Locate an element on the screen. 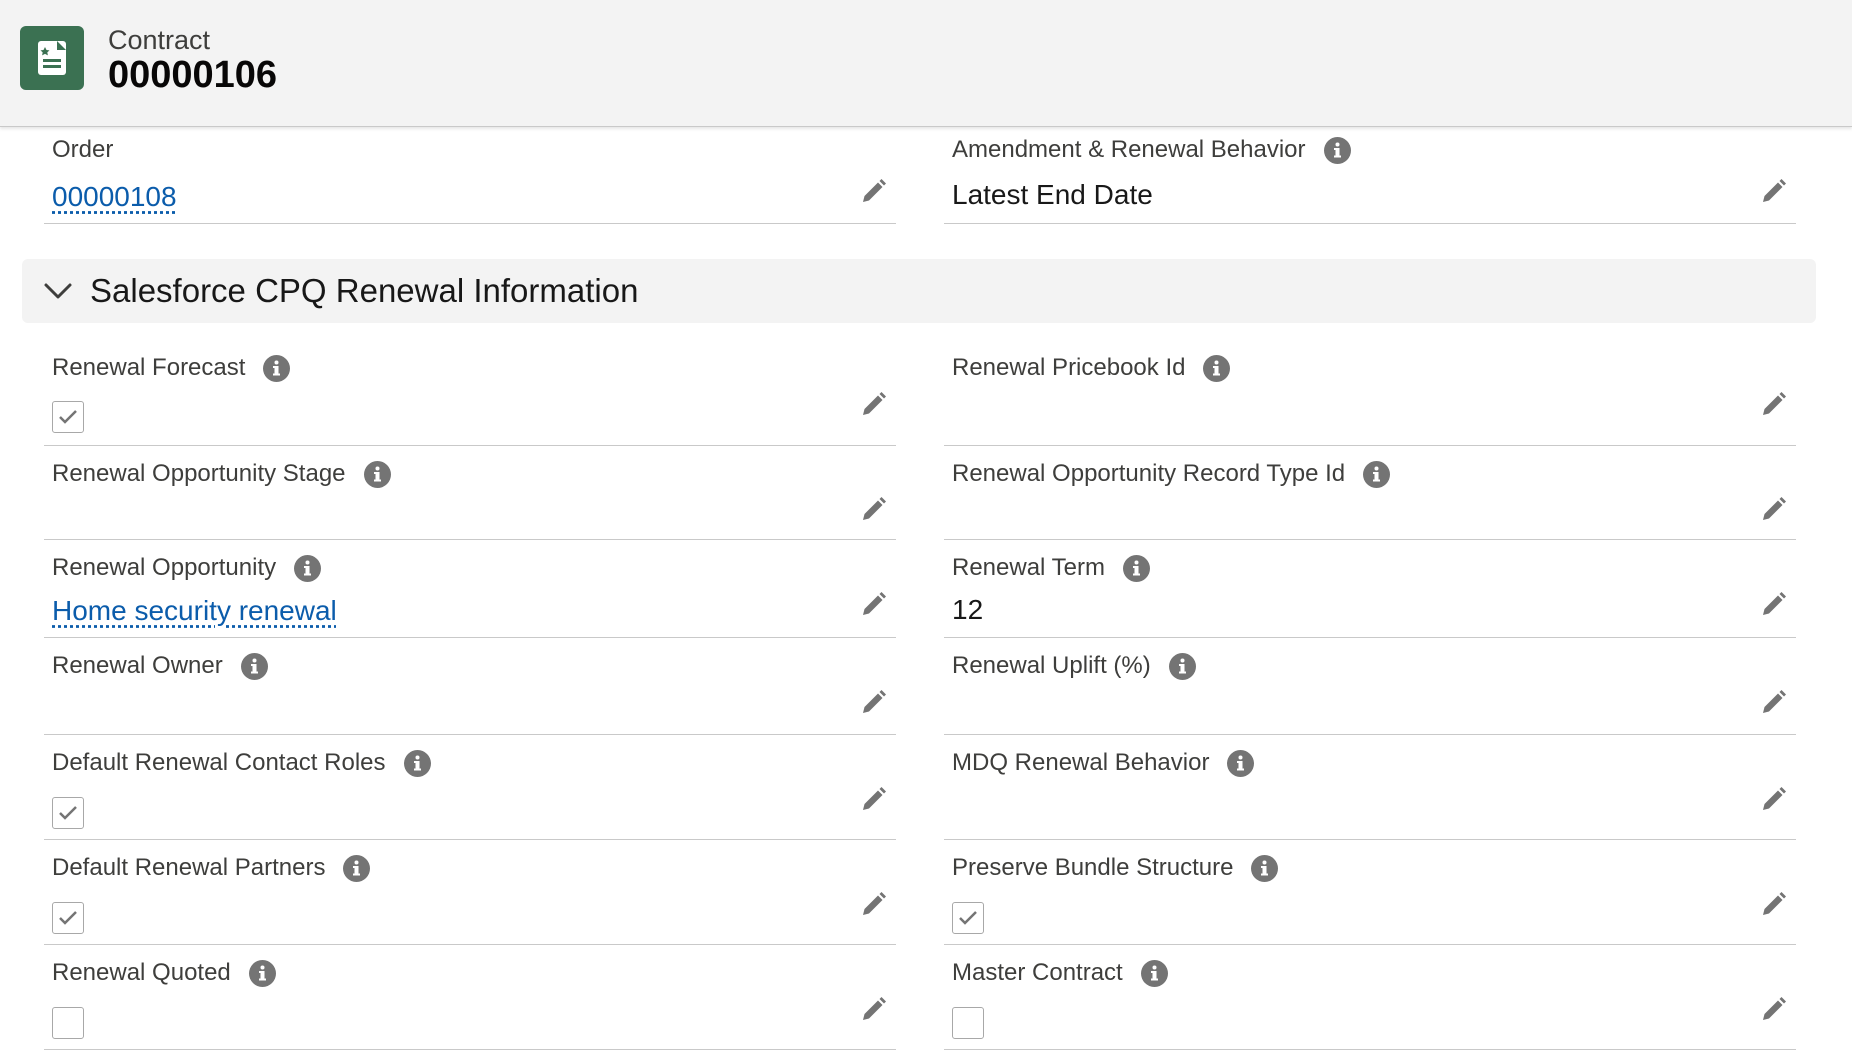  field-renewal-quoted: Renewal Quoted is located at coordinates (470, 997).